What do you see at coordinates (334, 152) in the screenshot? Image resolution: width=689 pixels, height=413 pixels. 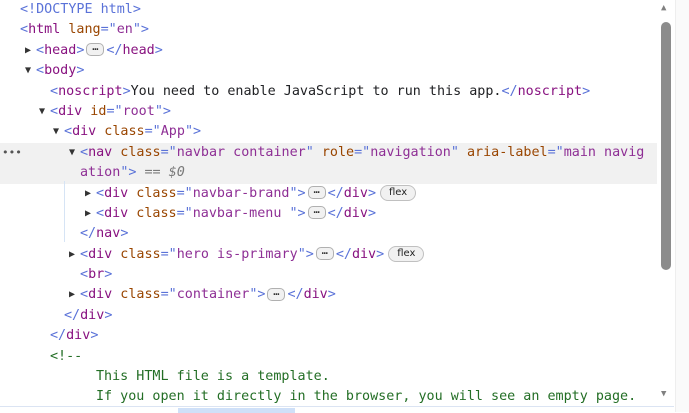 I see `markup-token: role` at bounding box center [334, 152].